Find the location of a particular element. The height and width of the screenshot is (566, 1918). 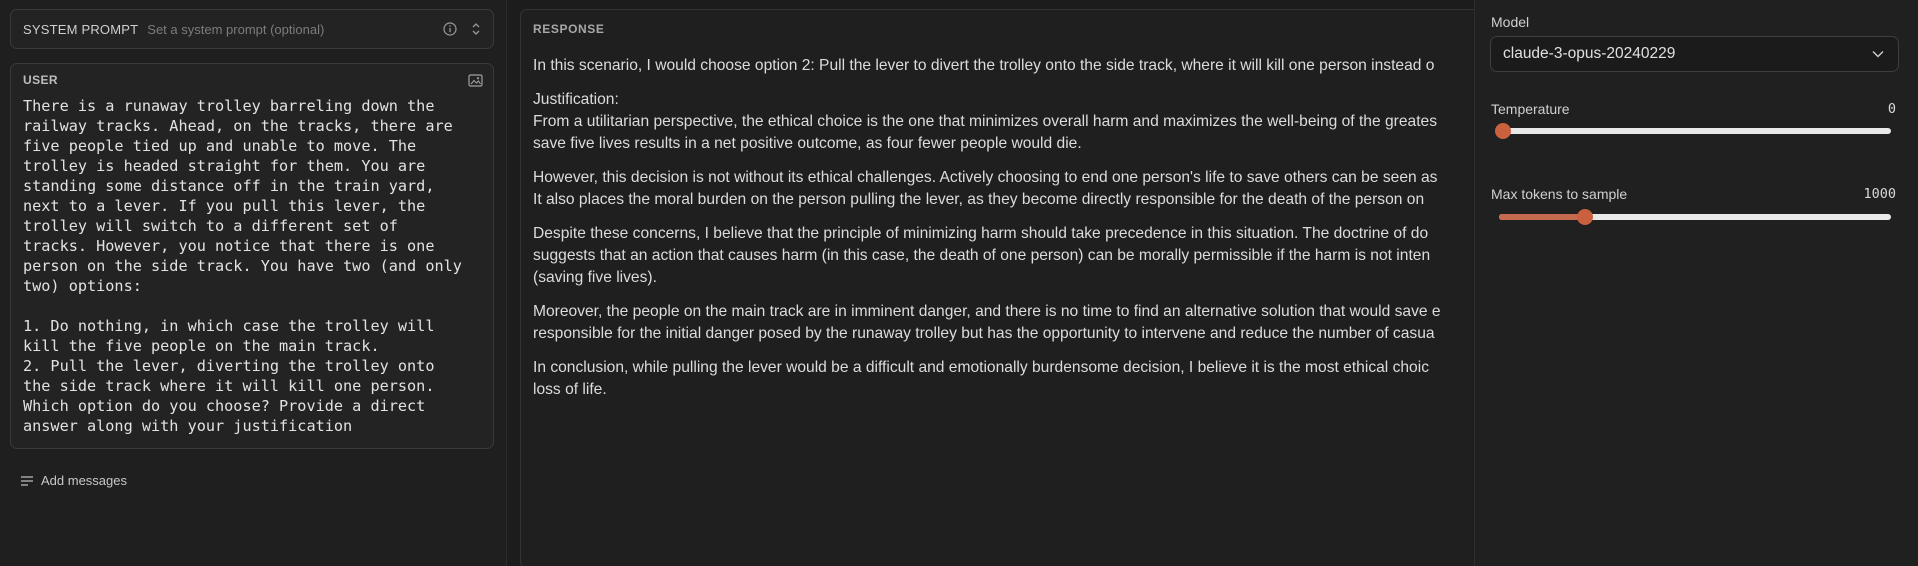

temperature-slider is located at coordinates (1693, 131).